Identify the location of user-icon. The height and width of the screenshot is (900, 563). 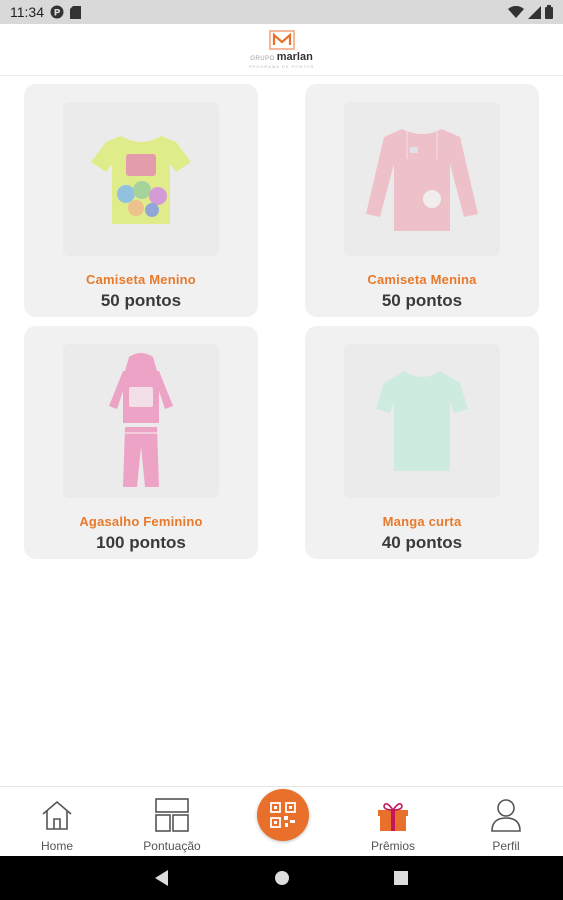
(506, 815).